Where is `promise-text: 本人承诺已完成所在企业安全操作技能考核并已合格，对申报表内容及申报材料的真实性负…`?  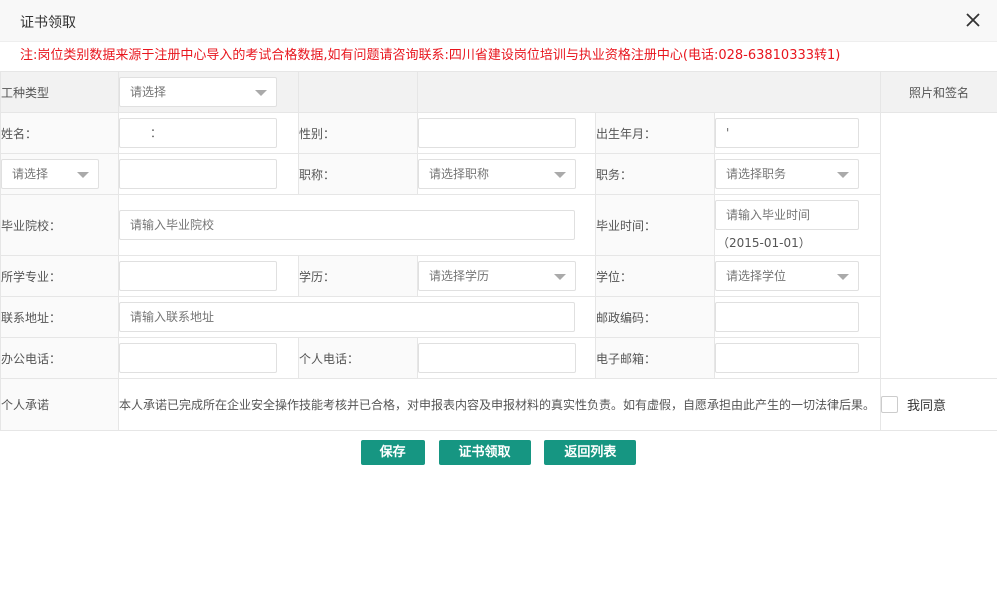 promise-text: 本人承诺已完成所在企业安全操作技能考核并已合格，对申报表内容及申报材料的真实性负… is located at coordinates (499, 404).